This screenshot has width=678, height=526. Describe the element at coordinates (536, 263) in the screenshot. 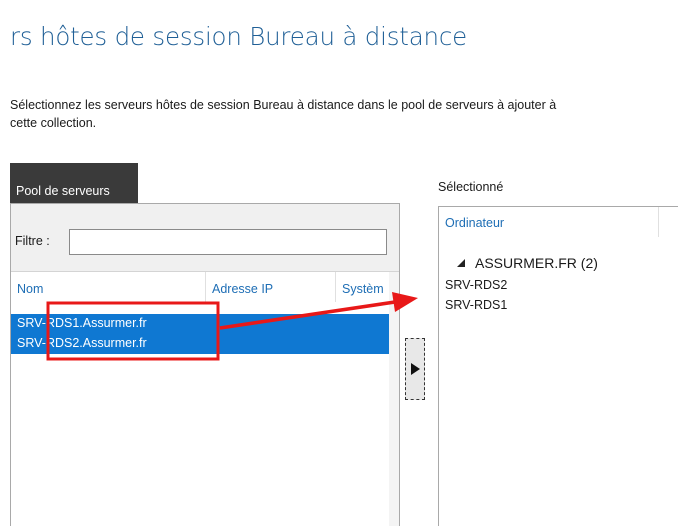

I see `group-label: ASSURMER.FR (2)` at that location.